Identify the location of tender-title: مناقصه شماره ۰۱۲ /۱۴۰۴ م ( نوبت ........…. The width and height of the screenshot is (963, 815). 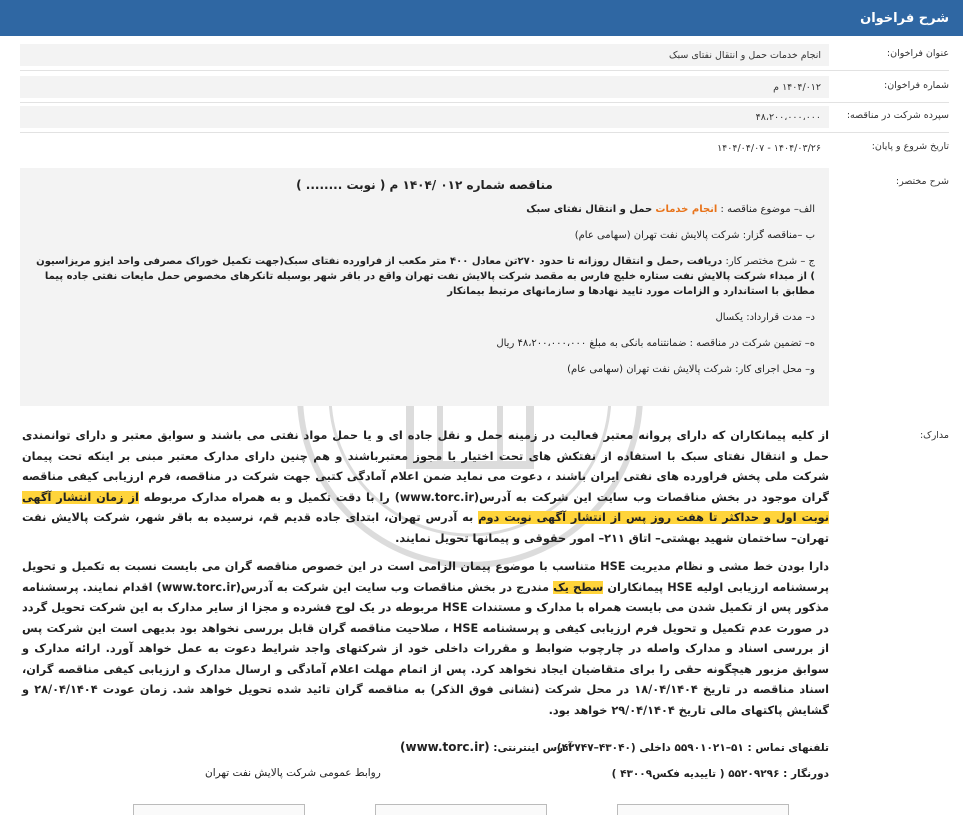
(424, 185).